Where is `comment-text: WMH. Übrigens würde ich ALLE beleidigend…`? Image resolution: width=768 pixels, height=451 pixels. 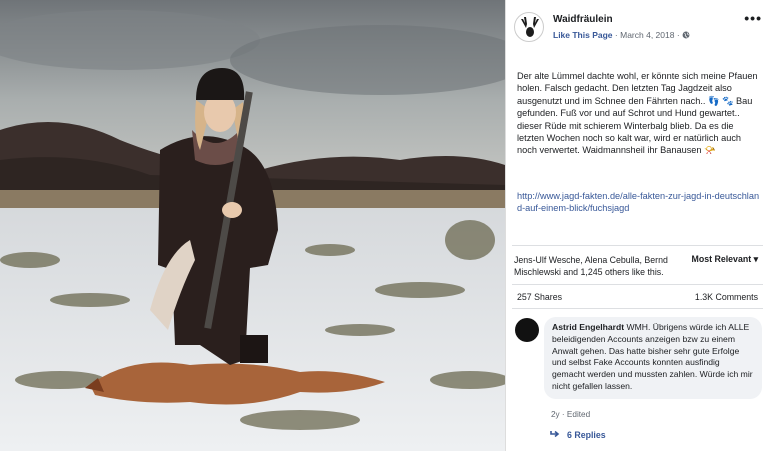
comment-text: WMH. Übrigens würde ich ALLE beleidigend… is located at coordinates (652, 356).